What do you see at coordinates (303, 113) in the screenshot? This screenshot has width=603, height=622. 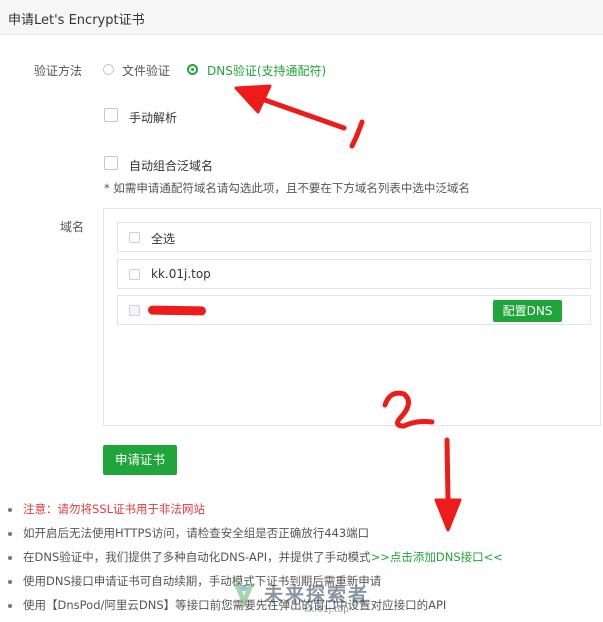 I see `arrow-1-shaft` at bounding box center [303, 113].